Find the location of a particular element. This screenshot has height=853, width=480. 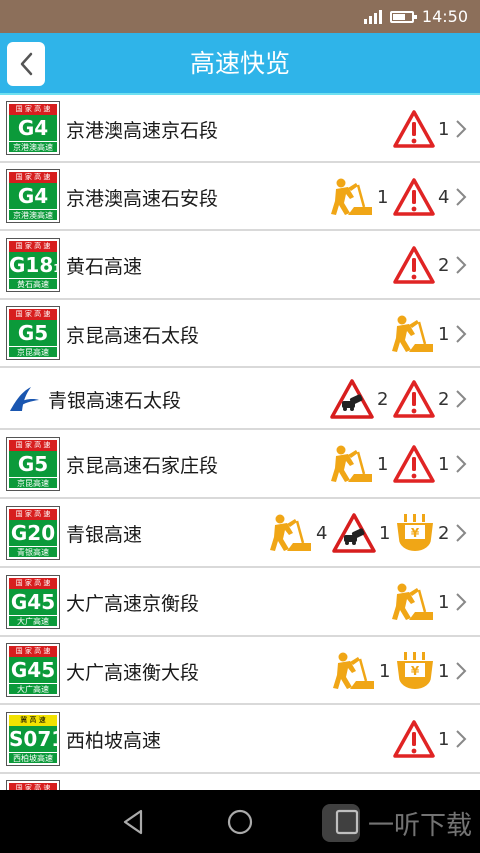

status-time: 14:50 is located at coordinates (444, 16).